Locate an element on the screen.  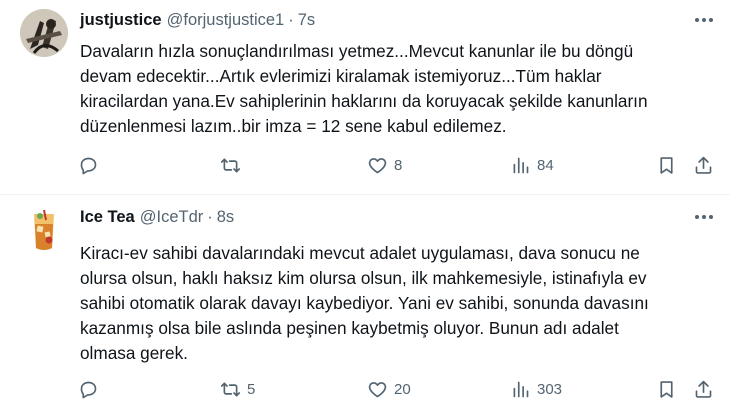
timestamp: 8s is located at coordinates (225, 217).